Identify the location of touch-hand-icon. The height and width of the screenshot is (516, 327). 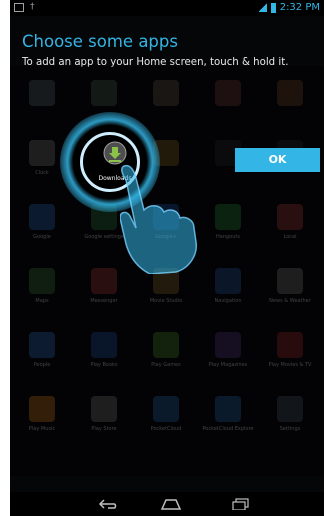
(159, 219).